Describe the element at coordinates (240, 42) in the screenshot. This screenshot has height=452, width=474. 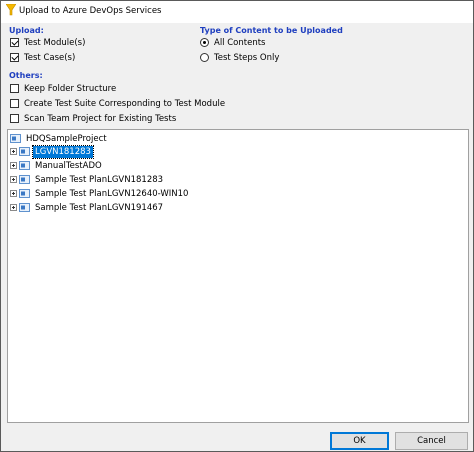
I see `all-contents-label: All Contents` at that location.